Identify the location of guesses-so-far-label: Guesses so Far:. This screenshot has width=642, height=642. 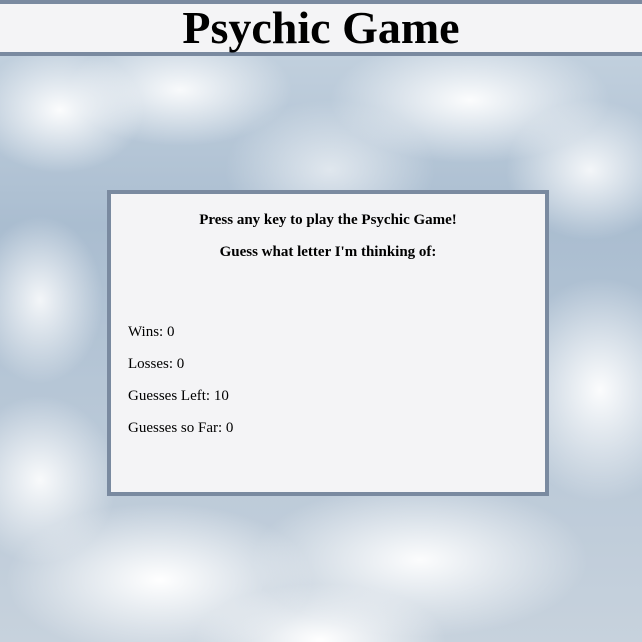
(177, 428).